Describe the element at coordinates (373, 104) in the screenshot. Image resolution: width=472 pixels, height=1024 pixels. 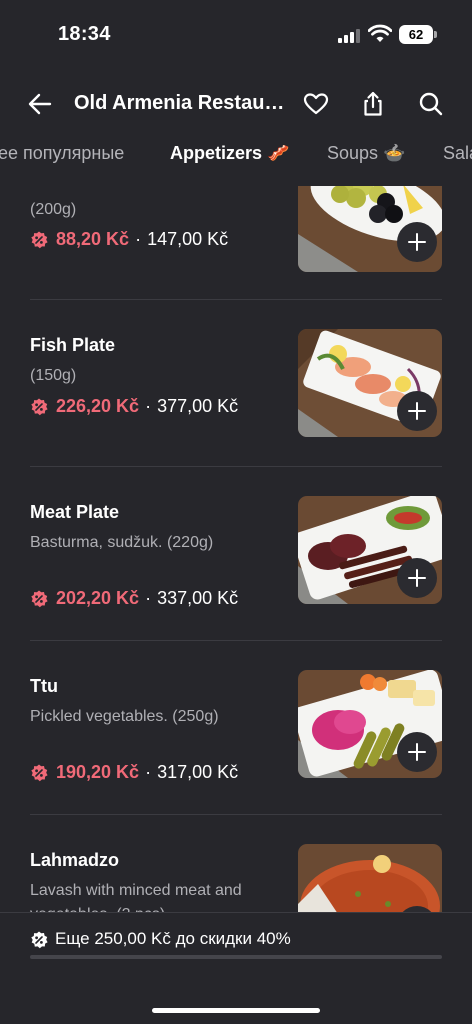
I see `share-icon` at that location.